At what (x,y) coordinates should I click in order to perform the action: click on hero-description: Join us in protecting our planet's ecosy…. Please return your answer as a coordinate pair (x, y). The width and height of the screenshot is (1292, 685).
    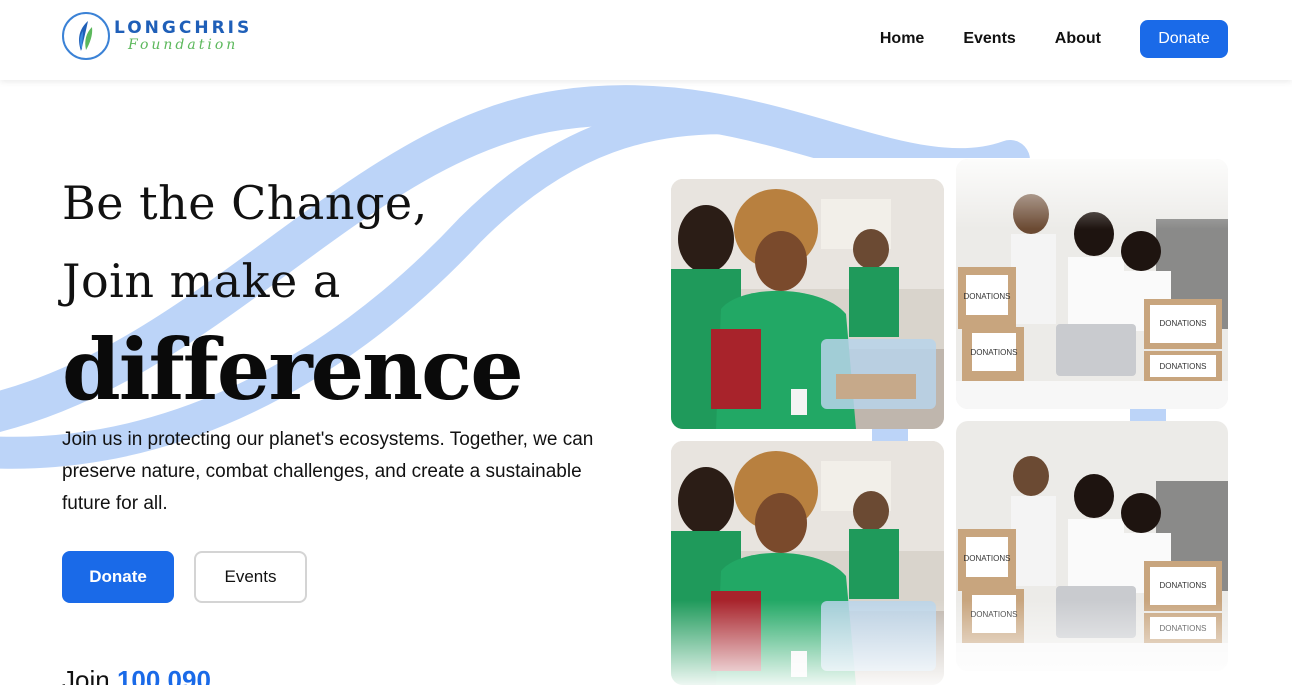
    Looking at the image, I should click on (328, 471).